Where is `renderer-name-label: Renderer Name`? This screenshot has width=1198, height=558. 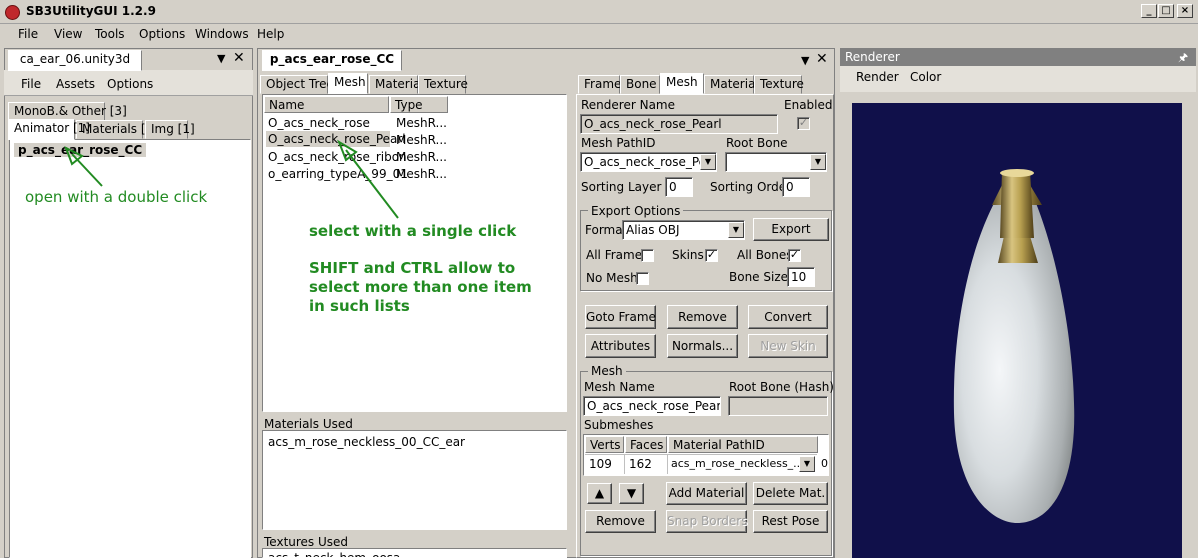
renderer-name-label: Renderer Name is located at coordinates (628, 105).